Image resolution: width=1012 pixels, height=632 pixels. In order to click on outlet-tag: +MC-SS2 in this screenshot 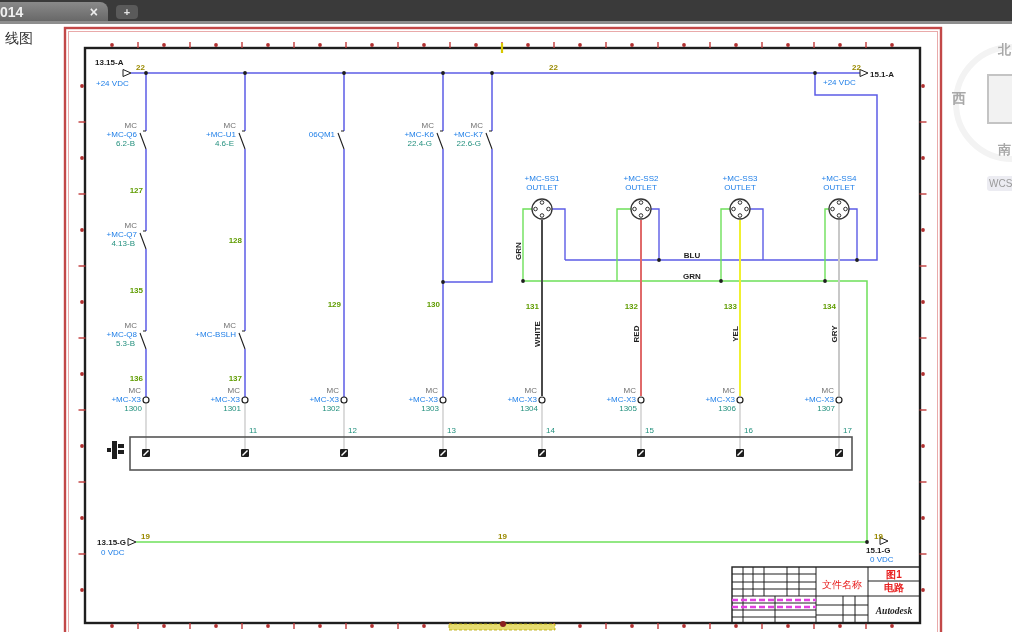, I will do `click(641, 178)`.